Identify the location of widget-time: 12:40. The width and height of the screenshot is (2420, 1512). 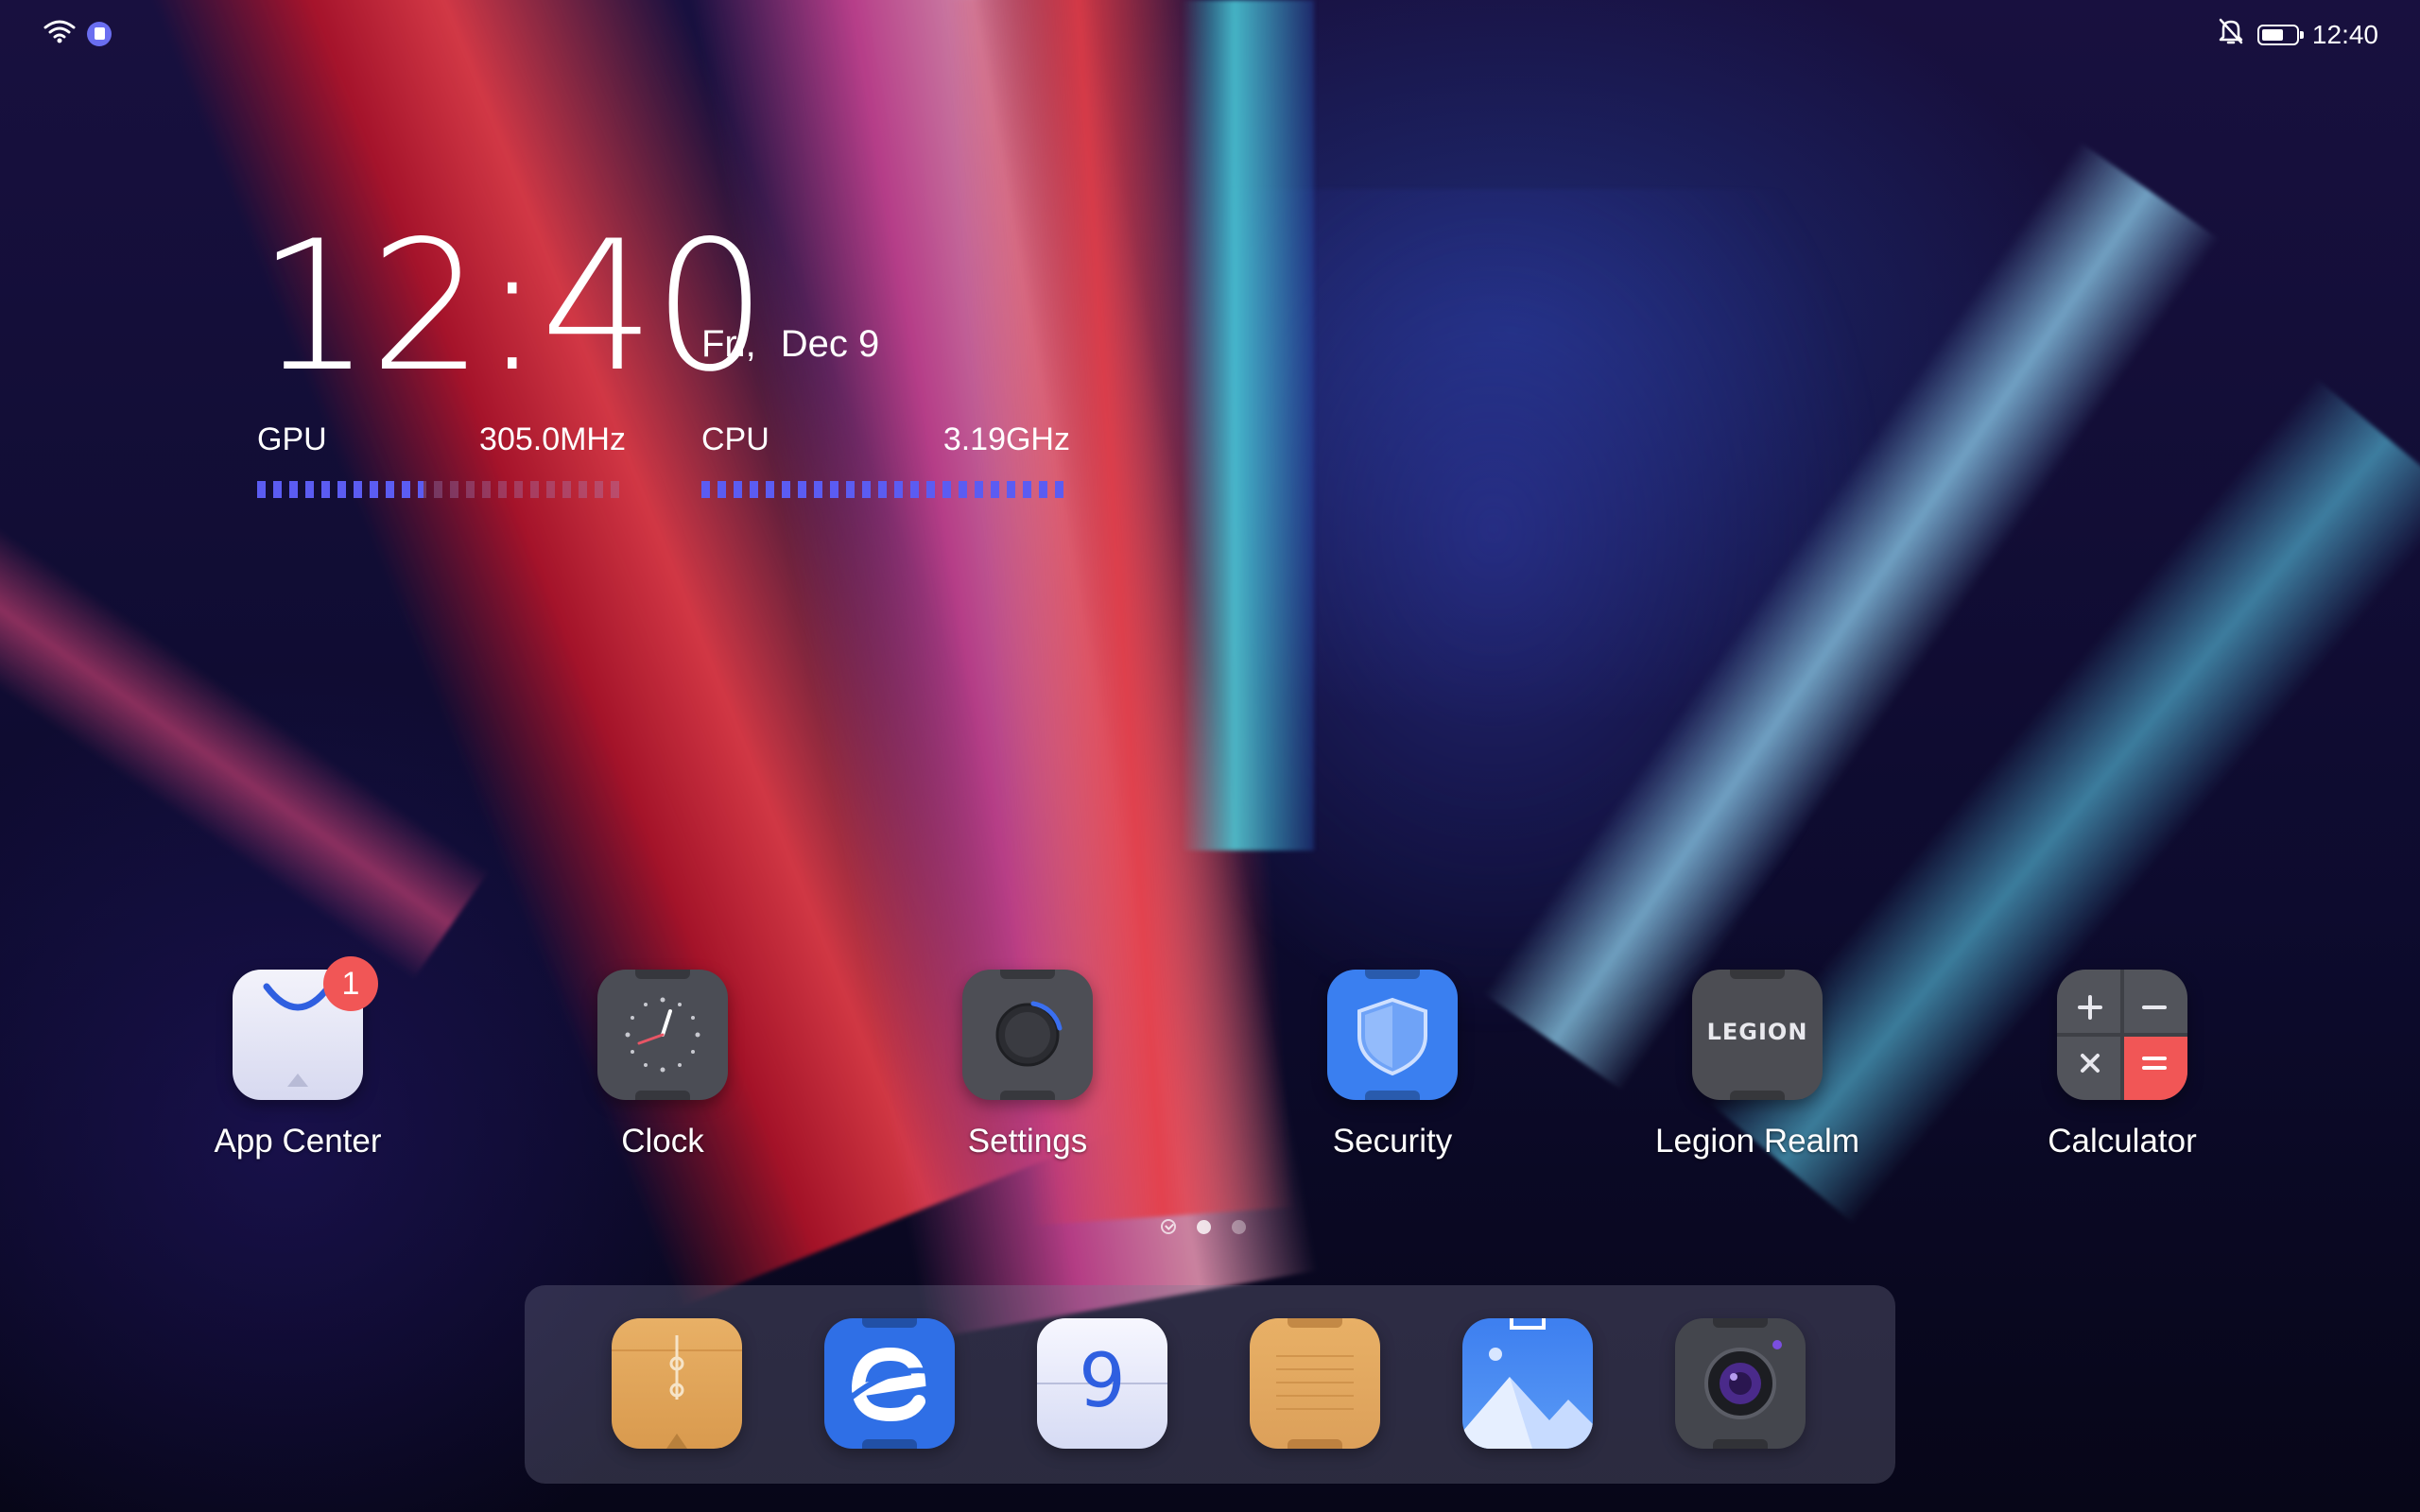
(512, 306).